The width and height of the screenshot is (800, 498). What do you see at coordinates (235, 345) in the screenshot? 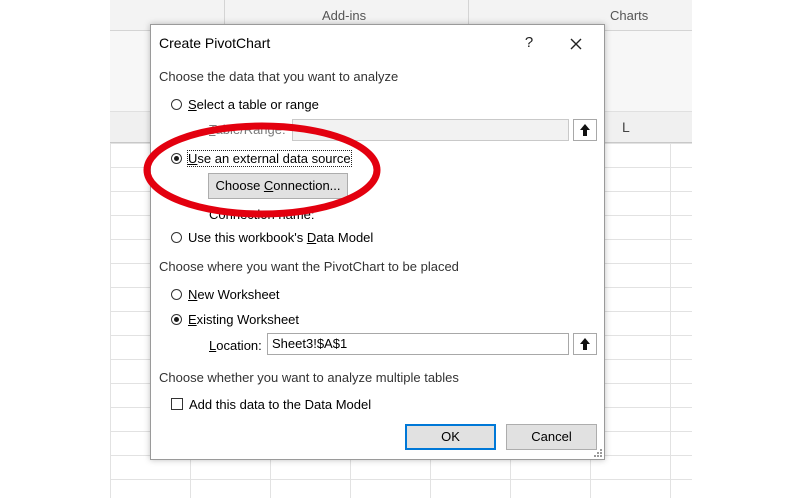
I see `location-label: Location:` at bounding box center [235, 345].